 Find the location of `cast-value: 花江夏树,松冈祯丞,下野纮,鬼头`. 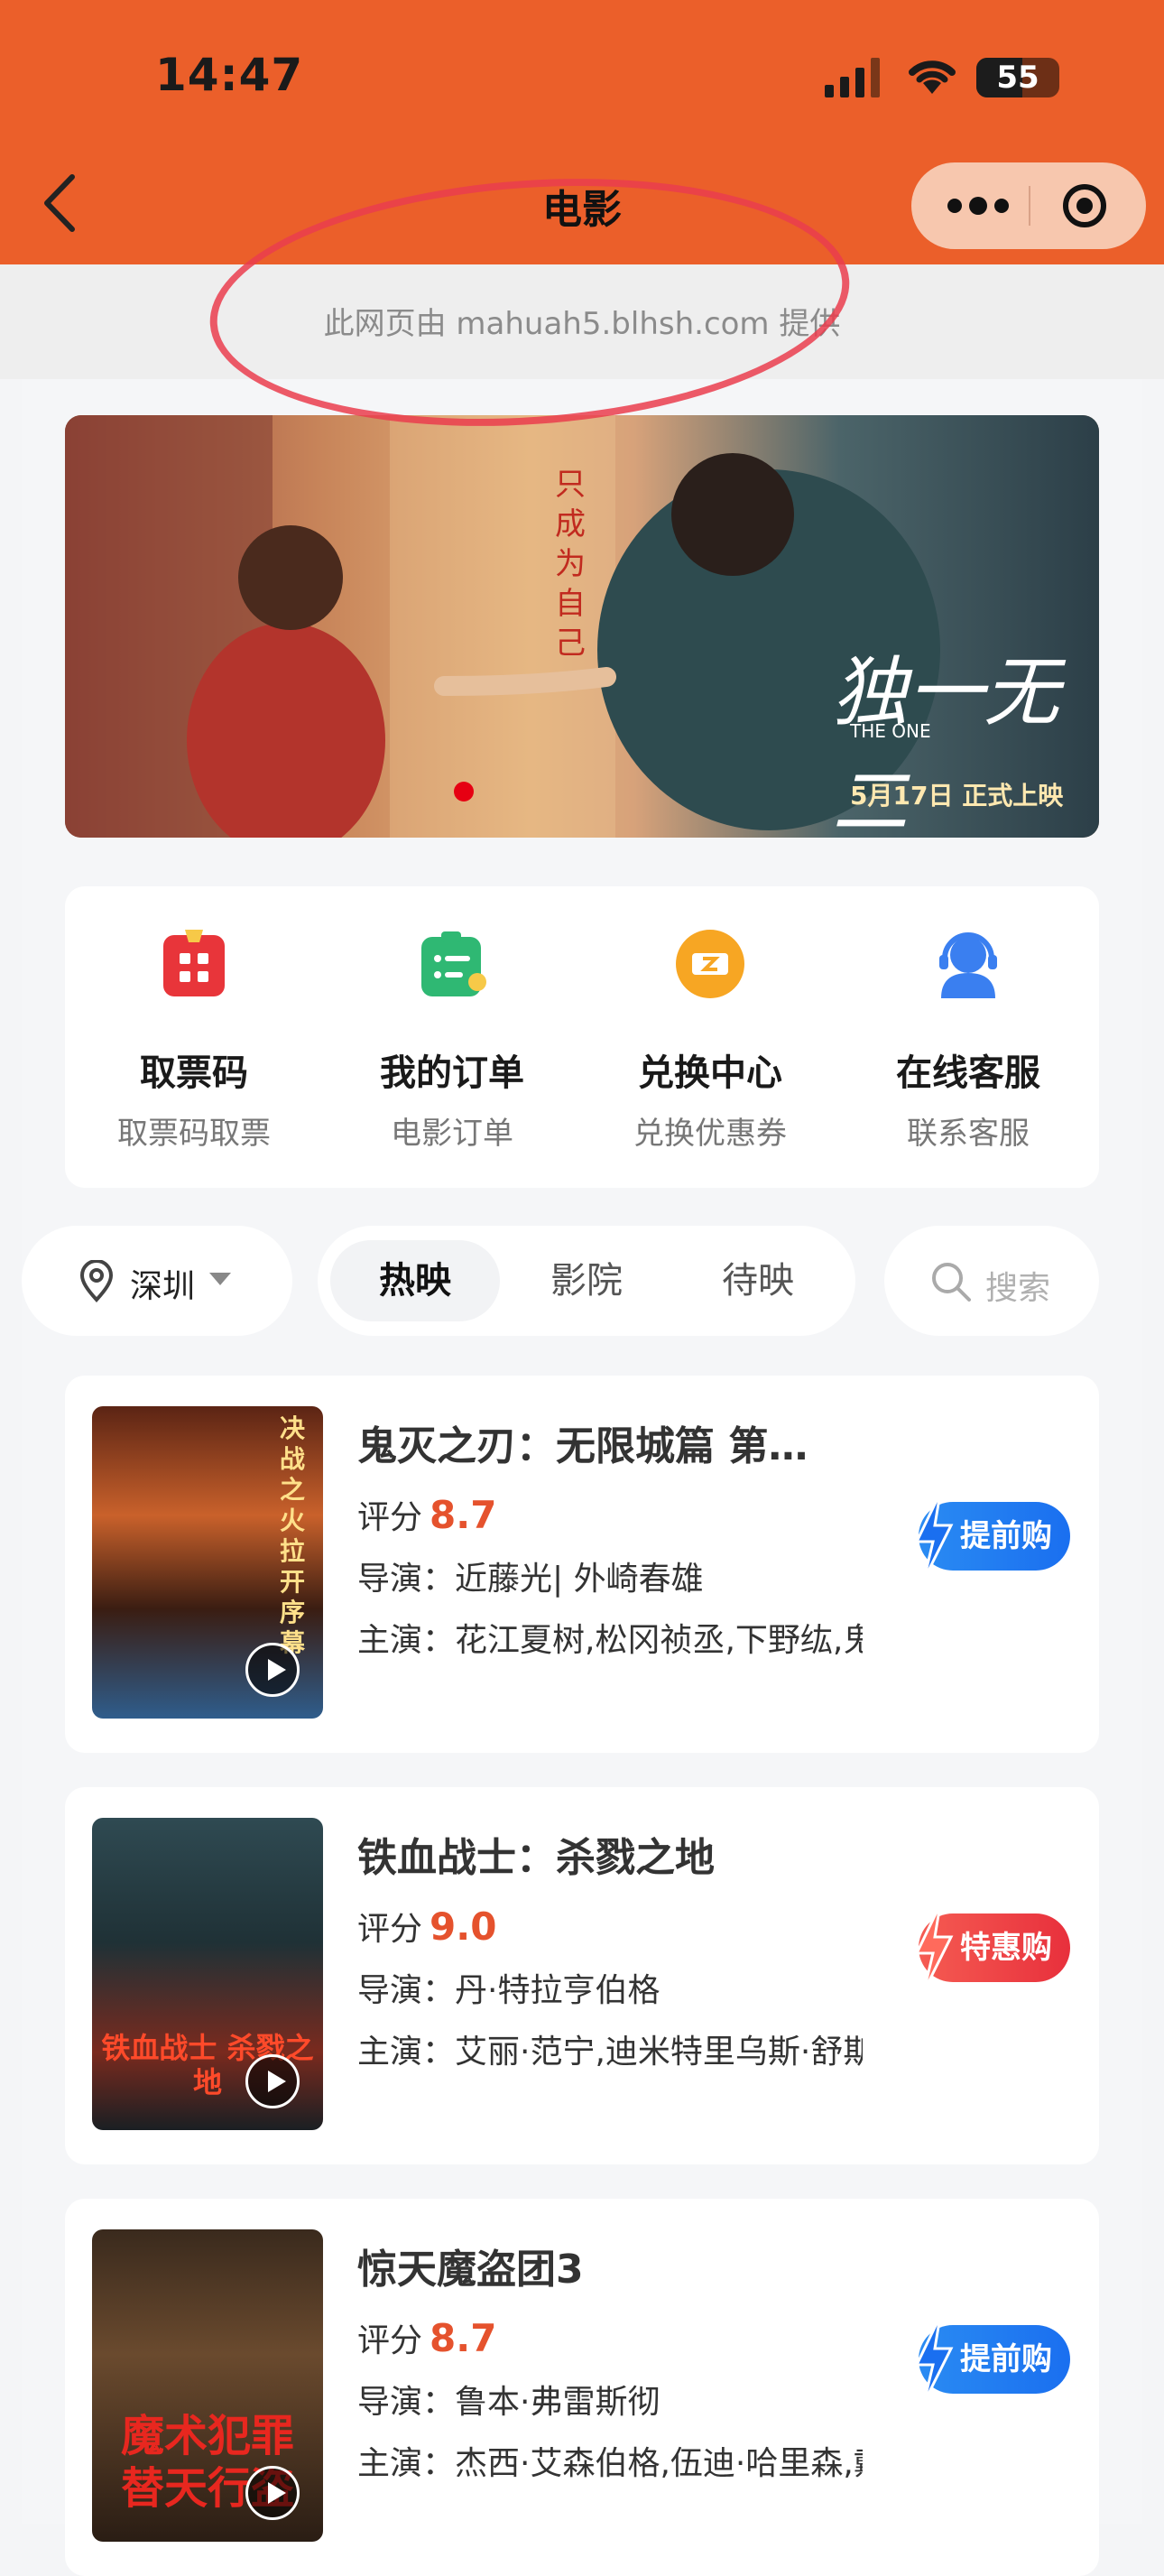

cast-value: 花江夏树,松冈祯丞,下野纮,鬼头 is located at coordinates (659, 1641).